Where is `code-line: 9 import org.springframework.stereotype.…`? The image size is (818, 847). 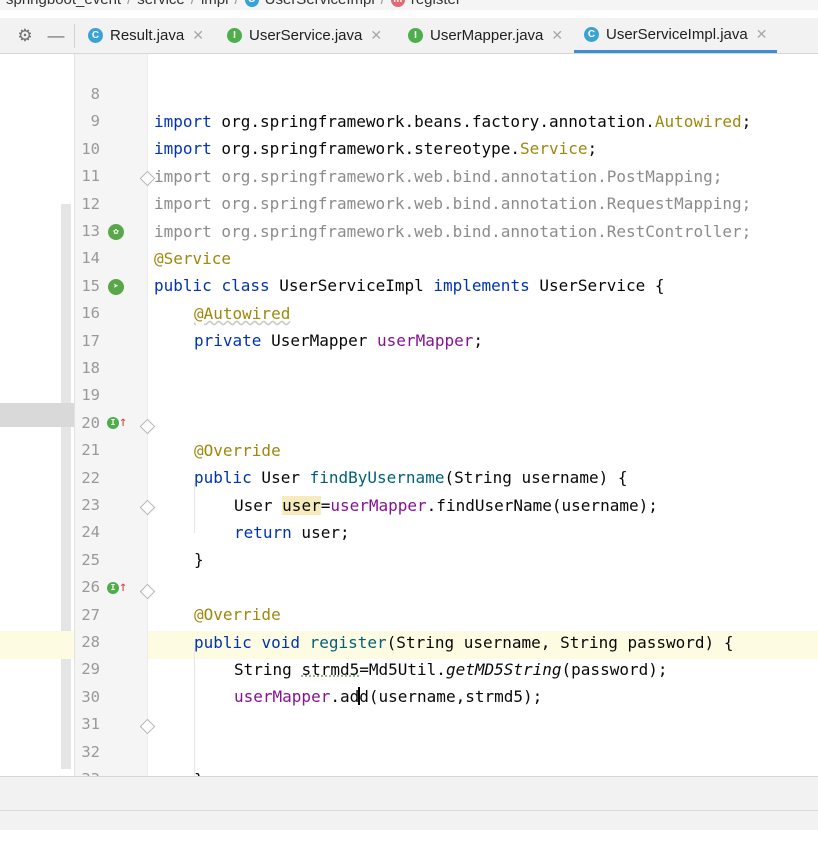 code-line: 9 import org.springframework.stereotype.… is located at coordinates (335, 119).